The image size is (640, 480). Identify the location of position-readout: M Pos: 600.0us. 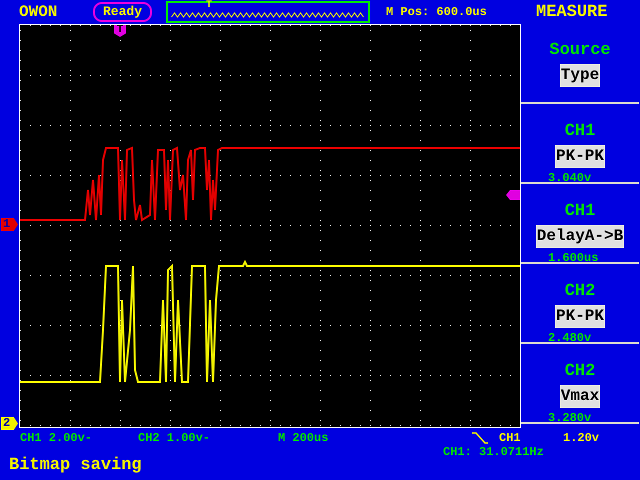
(437, 12).